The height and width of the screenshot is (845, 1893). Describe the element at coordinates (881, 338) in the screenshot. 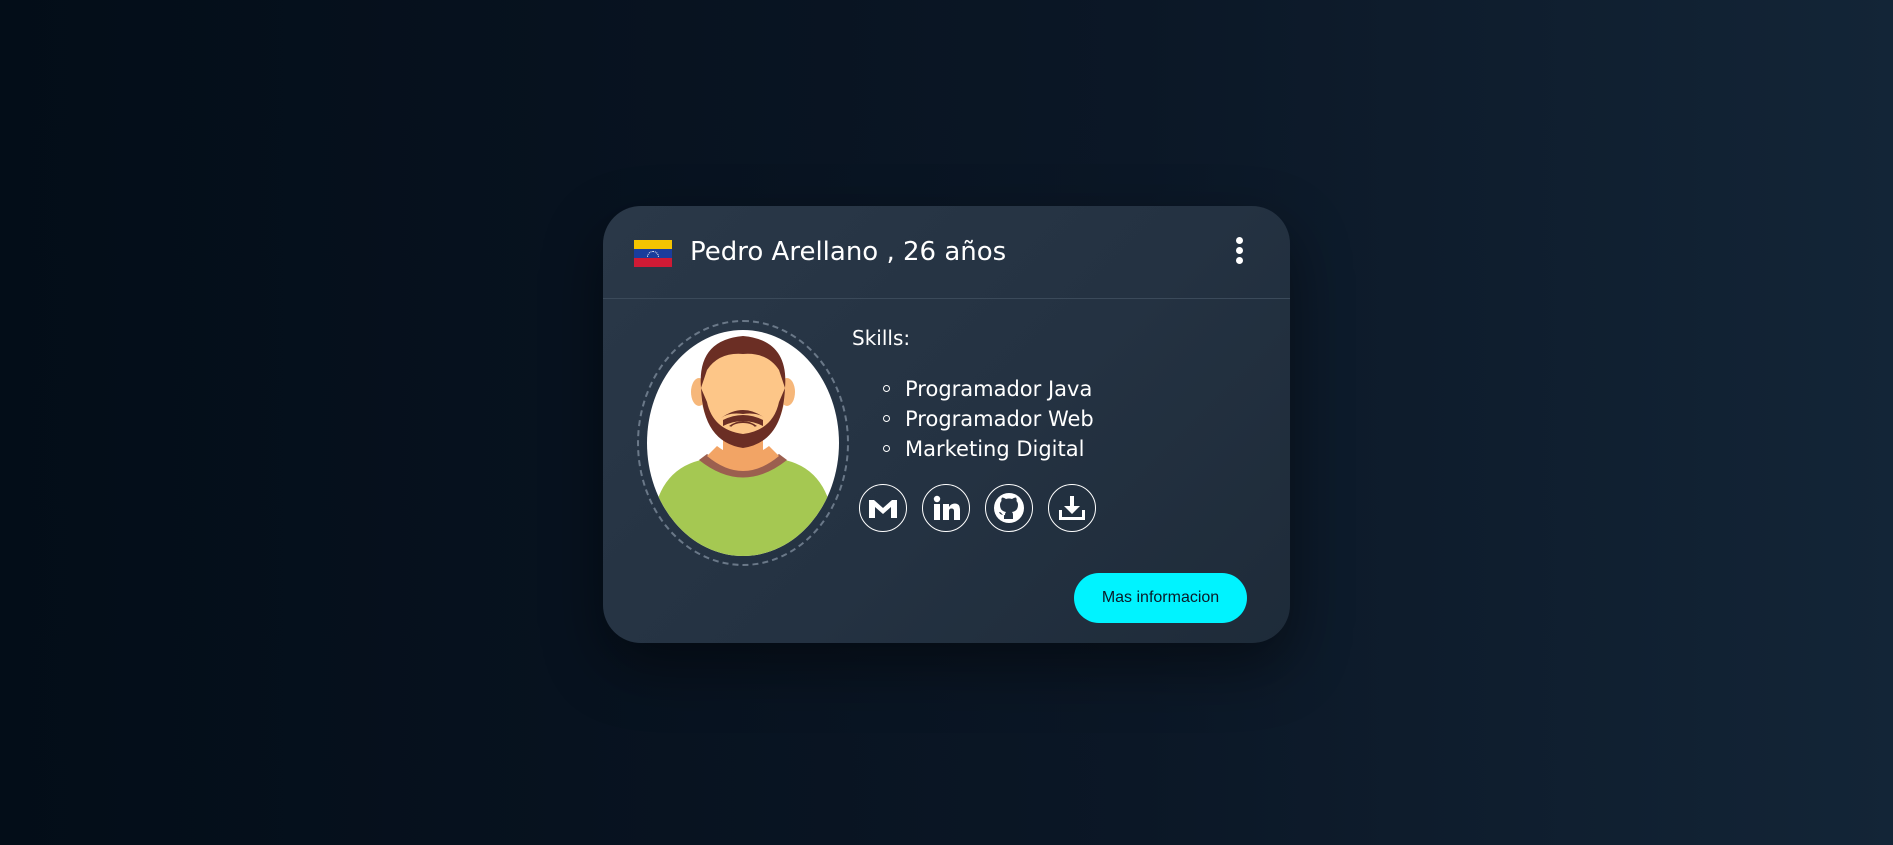

I see `skills-heading: Skills:` at that location.